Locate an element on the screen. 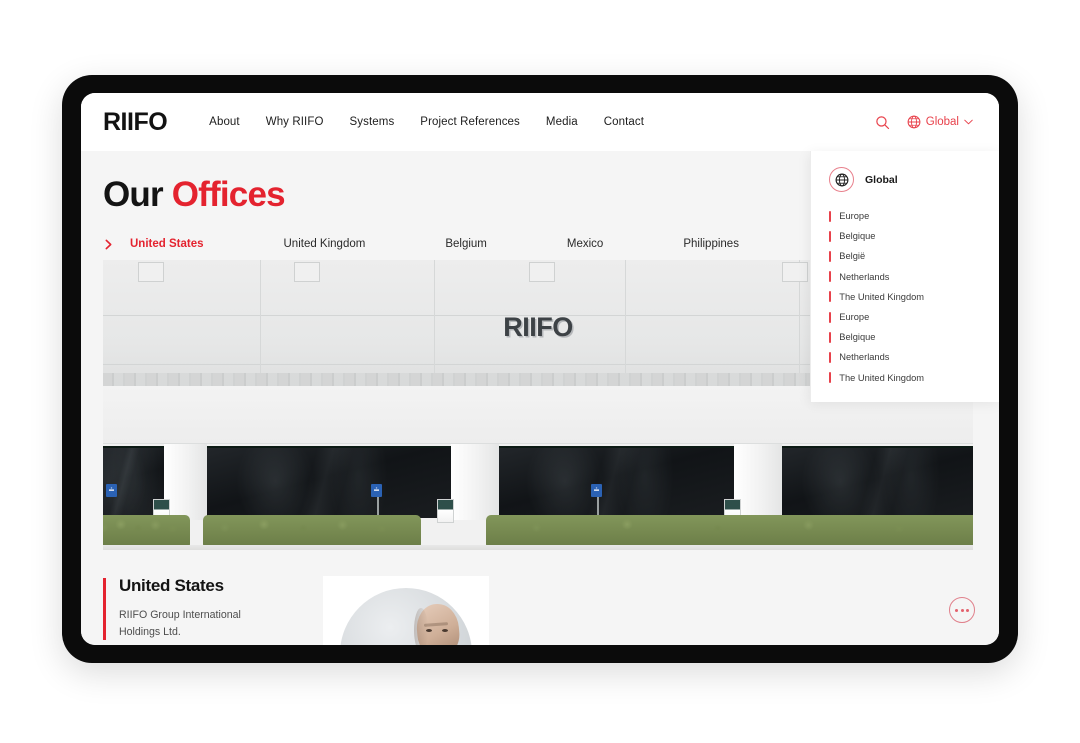 This screenshot has width=1080, height=743. header-actions: Global is located at coordinates (924, 122).